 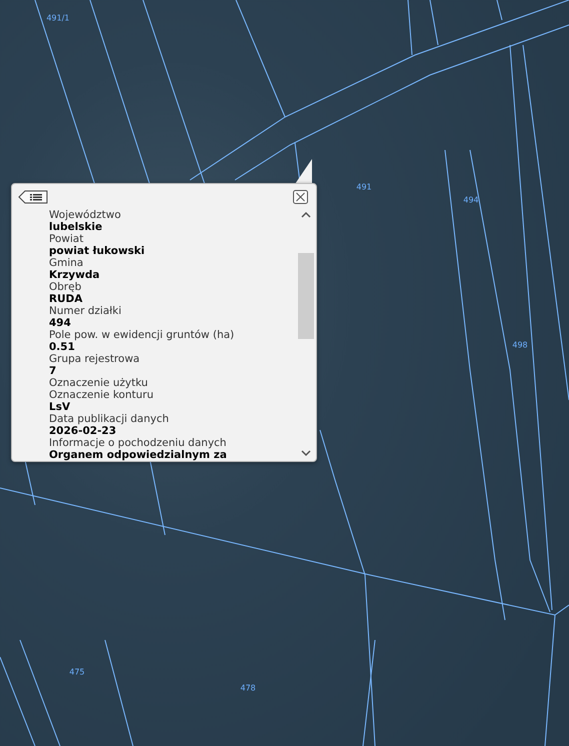 What do you see at coordinates (76, 227) in the screenshot?
I see `field-value: lubelskie` at bounding box center [76, 227].